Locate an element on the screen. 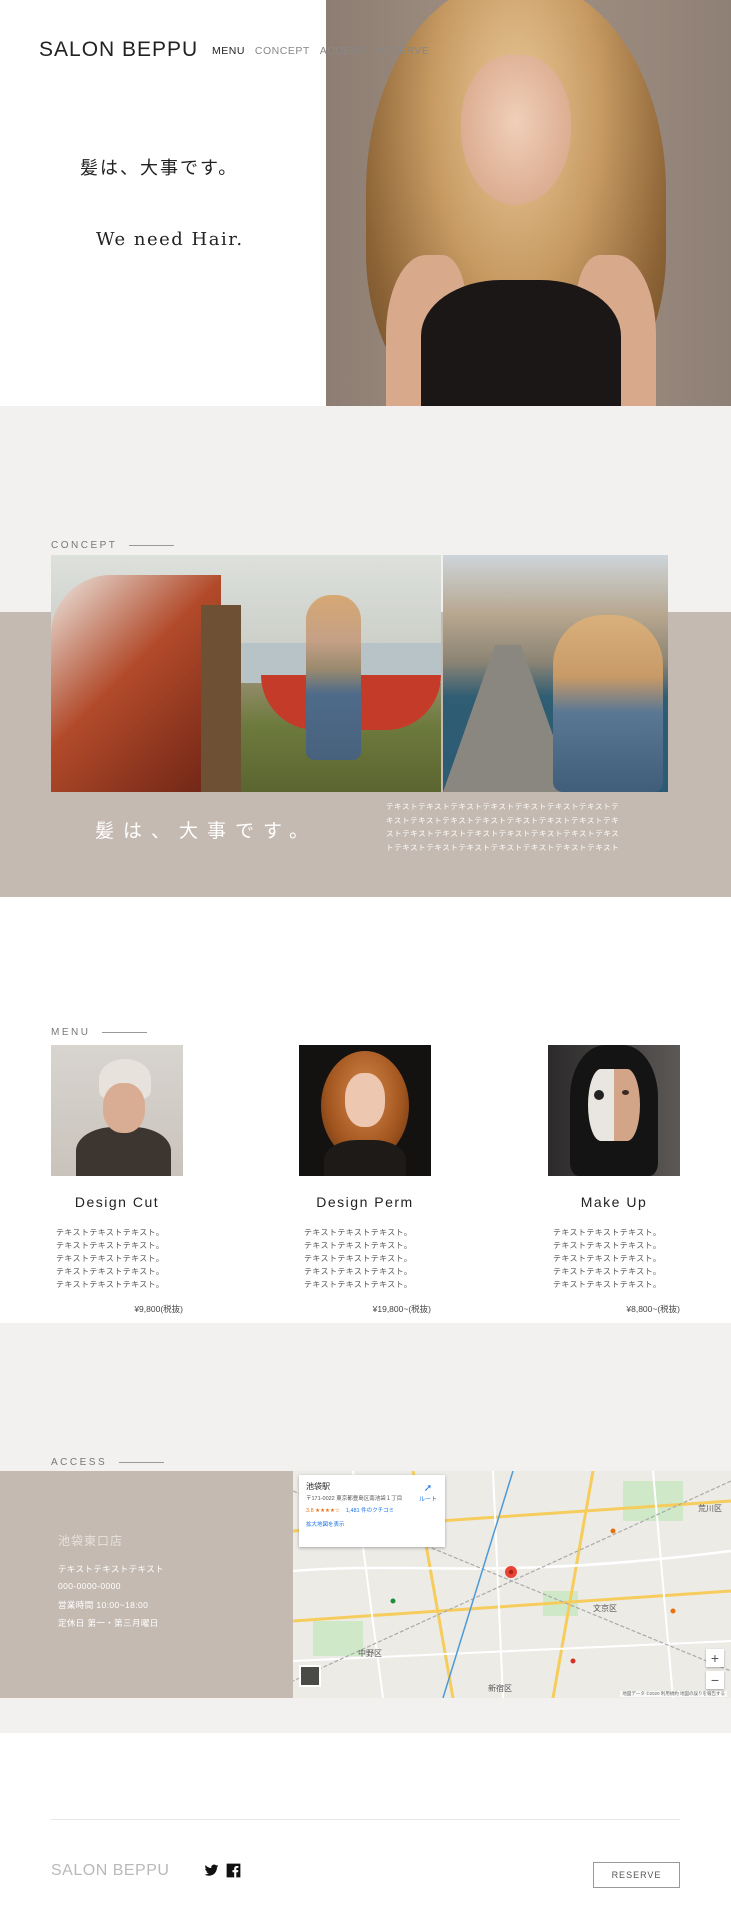  nav-concept: CONCEPT is located at coordinates (282, 51).